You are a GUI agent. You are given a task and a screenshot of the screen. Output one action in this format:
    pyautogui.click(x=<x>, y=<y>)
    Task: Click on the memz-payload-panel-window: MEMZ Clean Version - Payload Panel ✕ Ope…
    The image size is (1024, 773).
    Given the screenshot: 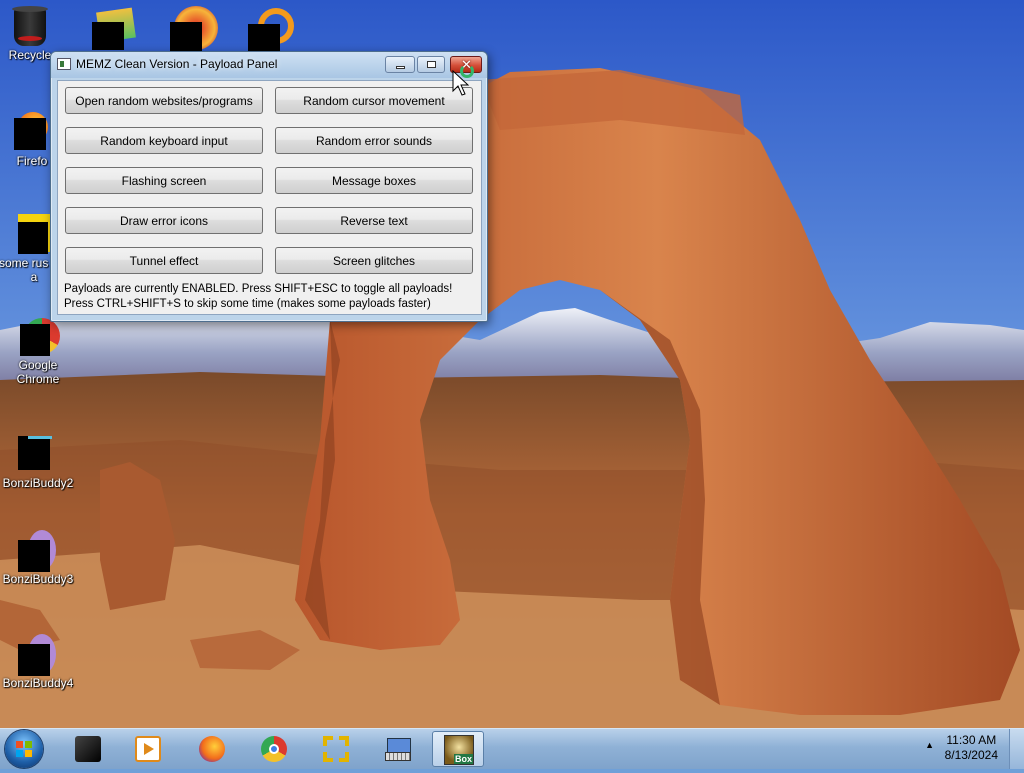 What is the action you would take?
    pyautogui.click(x=269, y=186)
    